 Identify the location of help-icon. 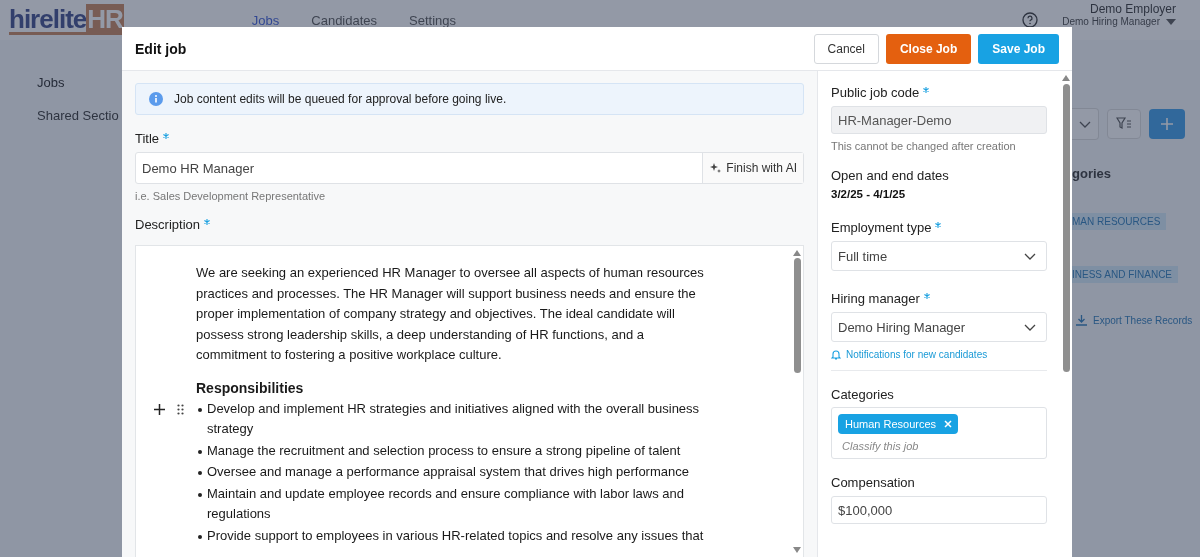
(1030, 20).